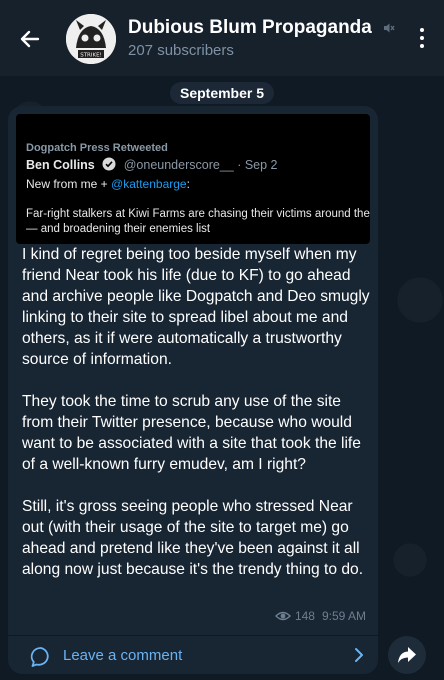 This screenshot has width=444, height=680. What do you see at coordinates (200, 165) in the screenshot?
I see `tweet-handle-time: @oneunderscore__ · Sep 2` at bounding box center [200, 165].